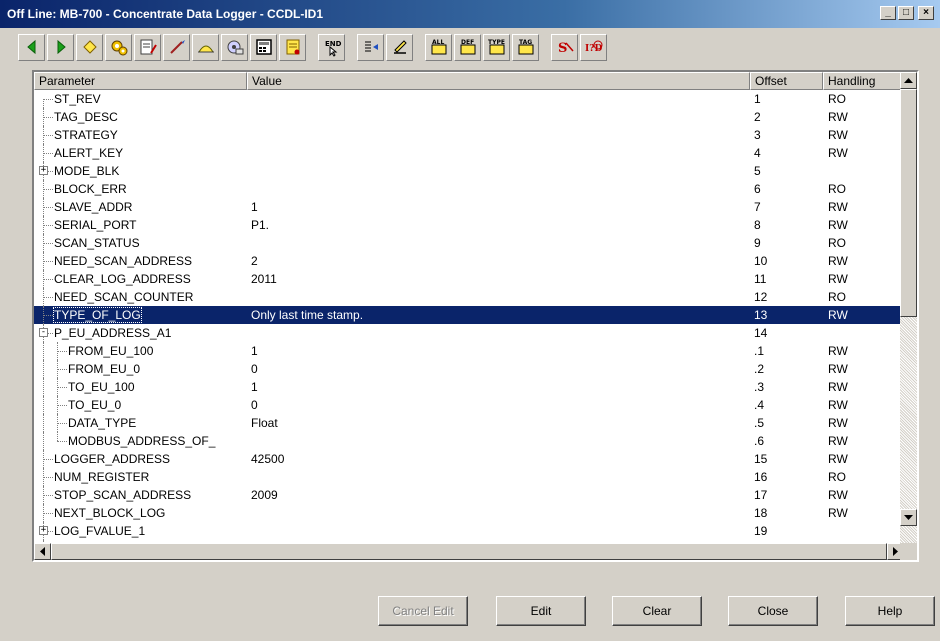  I want to click on table-row: SERIAL_PORT P1. 8 RW, so click(469, 225).